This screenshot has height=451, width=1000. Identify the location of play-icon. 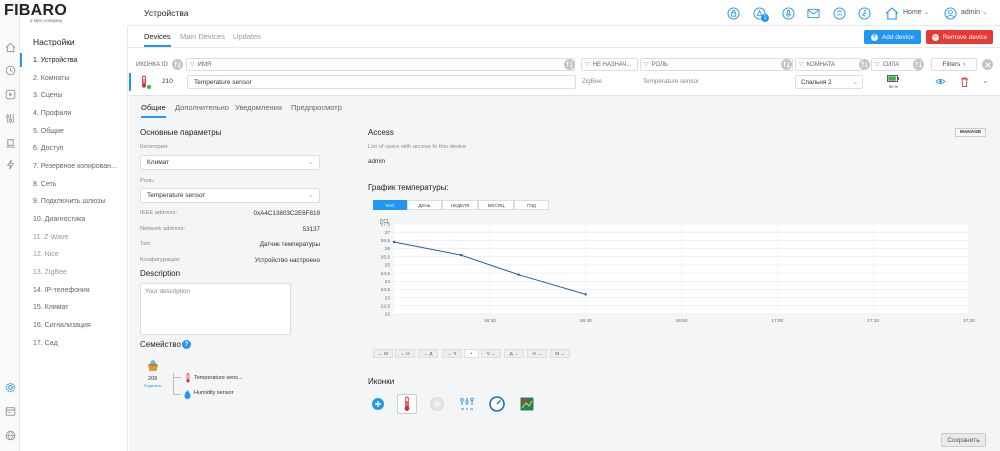
(10, 94).